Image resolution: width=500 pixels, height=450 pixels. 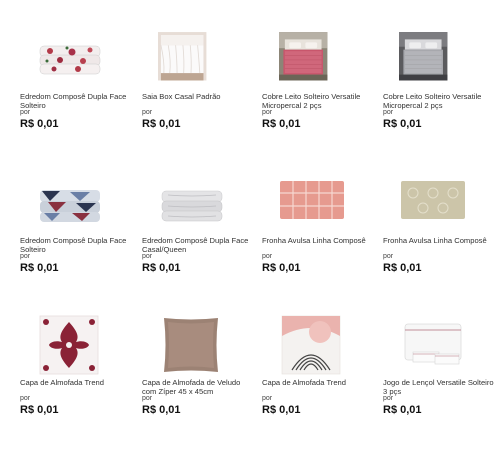 What do you see at coordinates (187, 344) in the screenshot?
I see `cushion-velvet-icon` at bounding box center [187, 344].